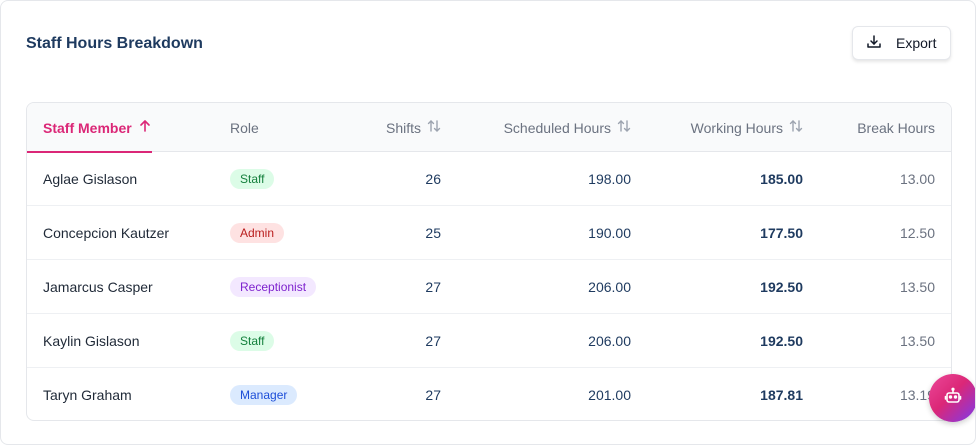 This screenshot has width=976, height=445. Describe the element at coordinates (91, 341) in the screenshot. I see `staff-name: Kaylin Gislason` at that location.